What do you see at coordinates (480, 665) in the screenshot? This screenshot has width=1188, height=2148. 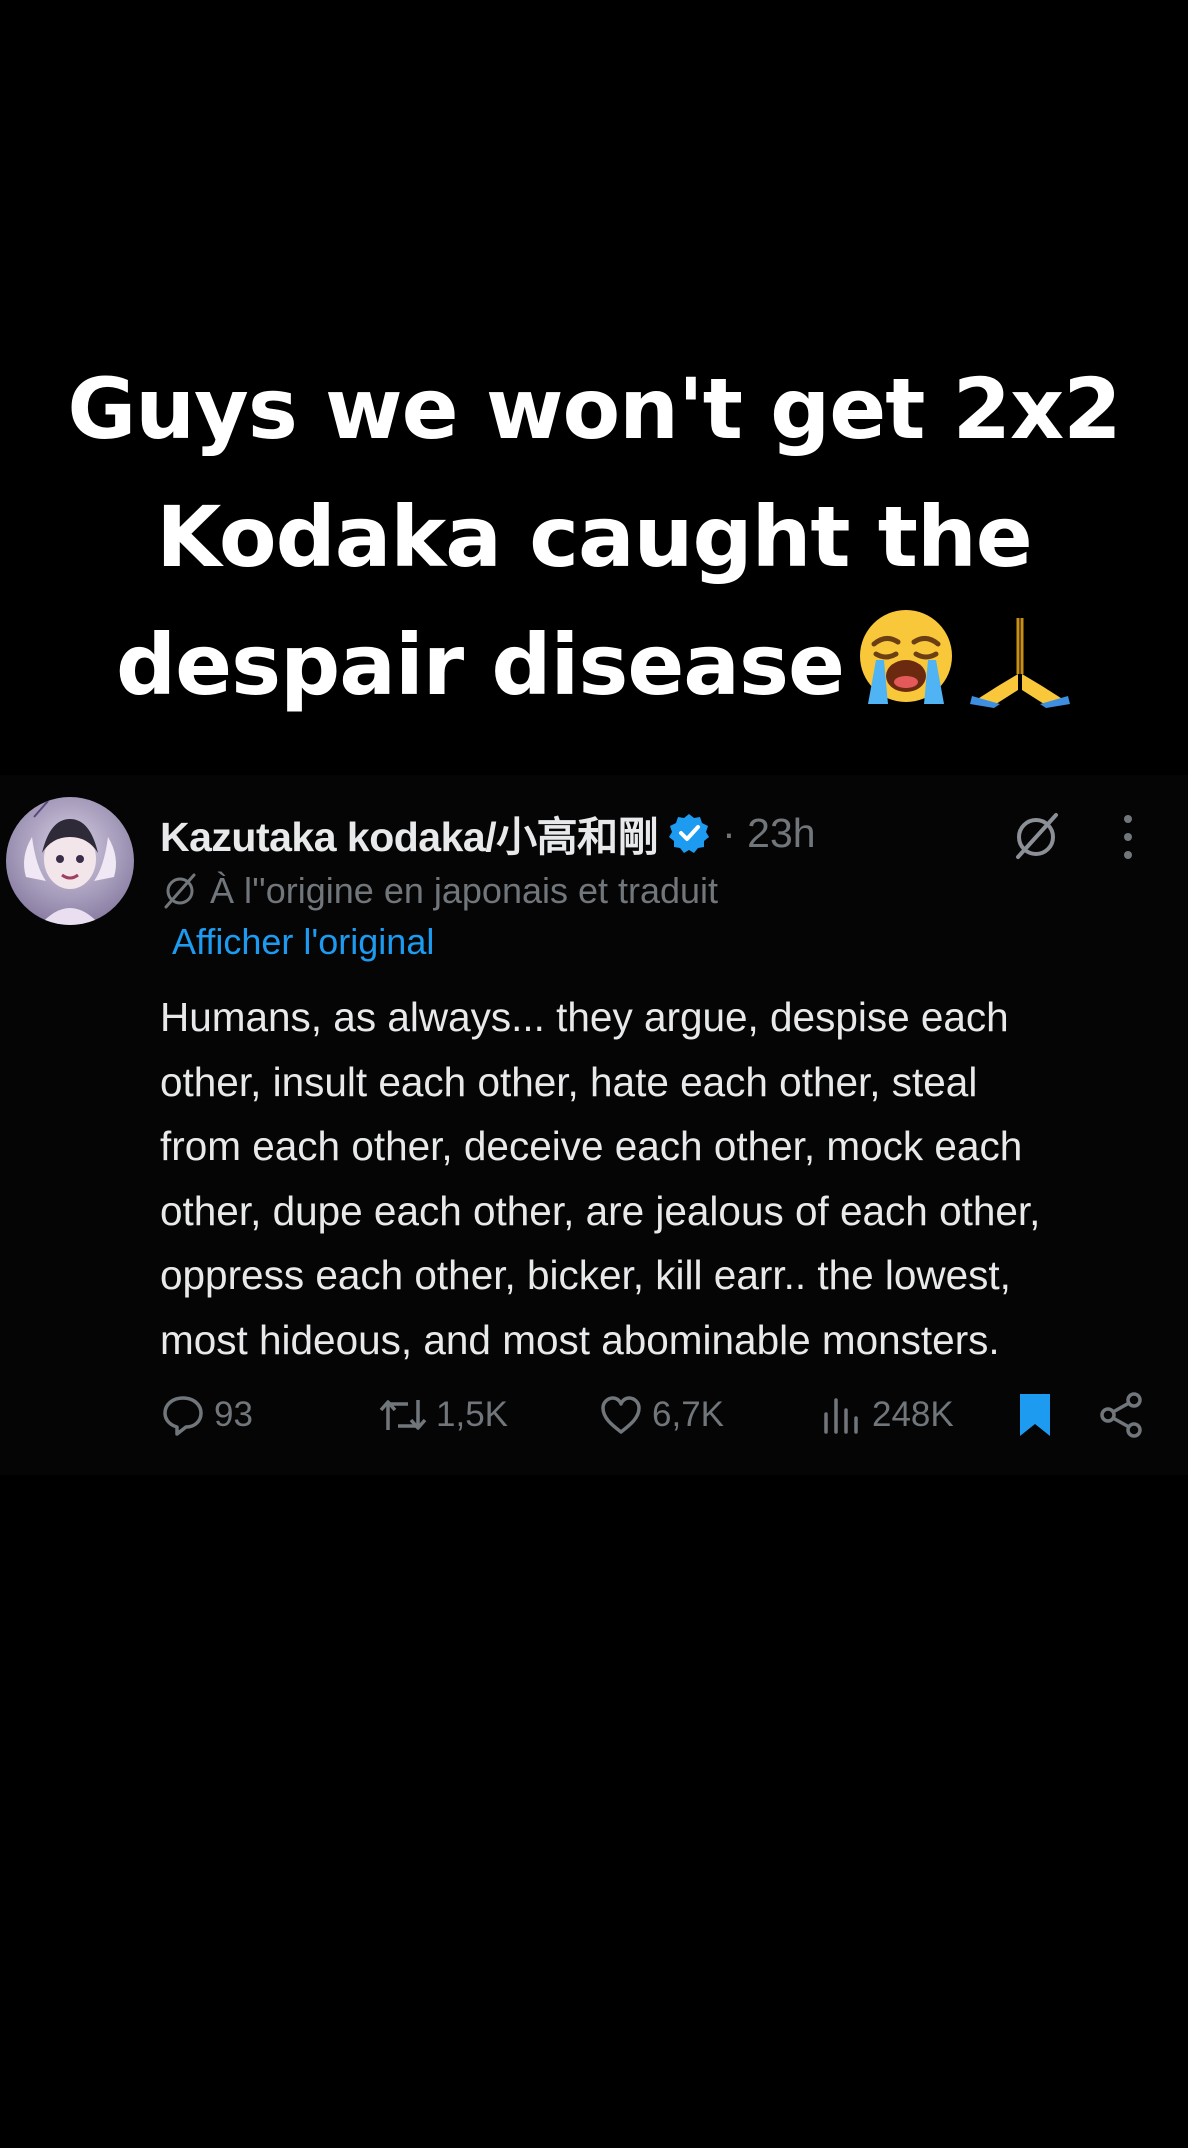 I see `caption-line-3-text: despair disease` at bounding box center [480, 665].